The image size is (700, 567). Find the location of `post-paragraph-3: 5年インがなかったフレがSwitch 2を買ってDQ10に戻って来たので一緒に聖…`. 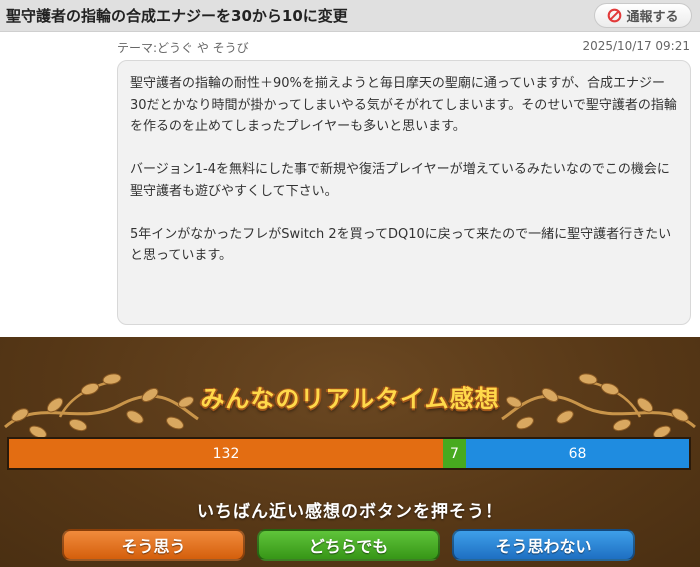

post-paragraph-3: 5年インがなかったフレがSwitch 2を買ってDQ10に戻って来たので一緒に聖… is located at coordinates (401, 245).